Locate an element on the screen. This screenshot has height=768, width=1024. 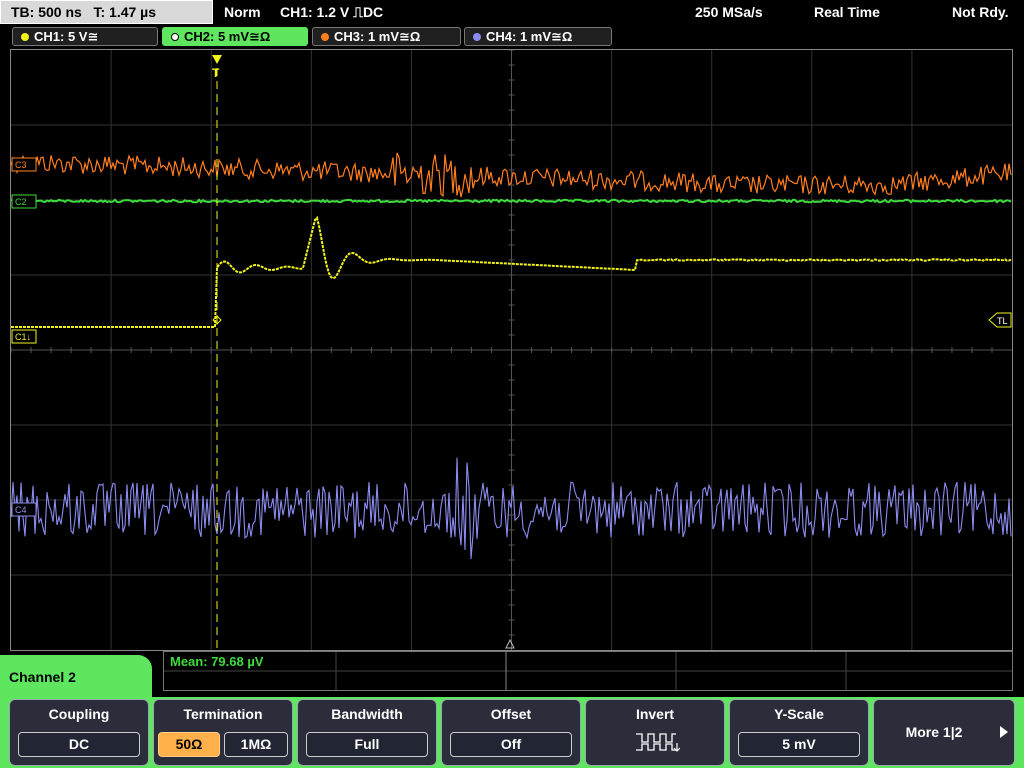
termination-softkey: Termination 50Ω 1MΩ is located at coordinates (223, 732).